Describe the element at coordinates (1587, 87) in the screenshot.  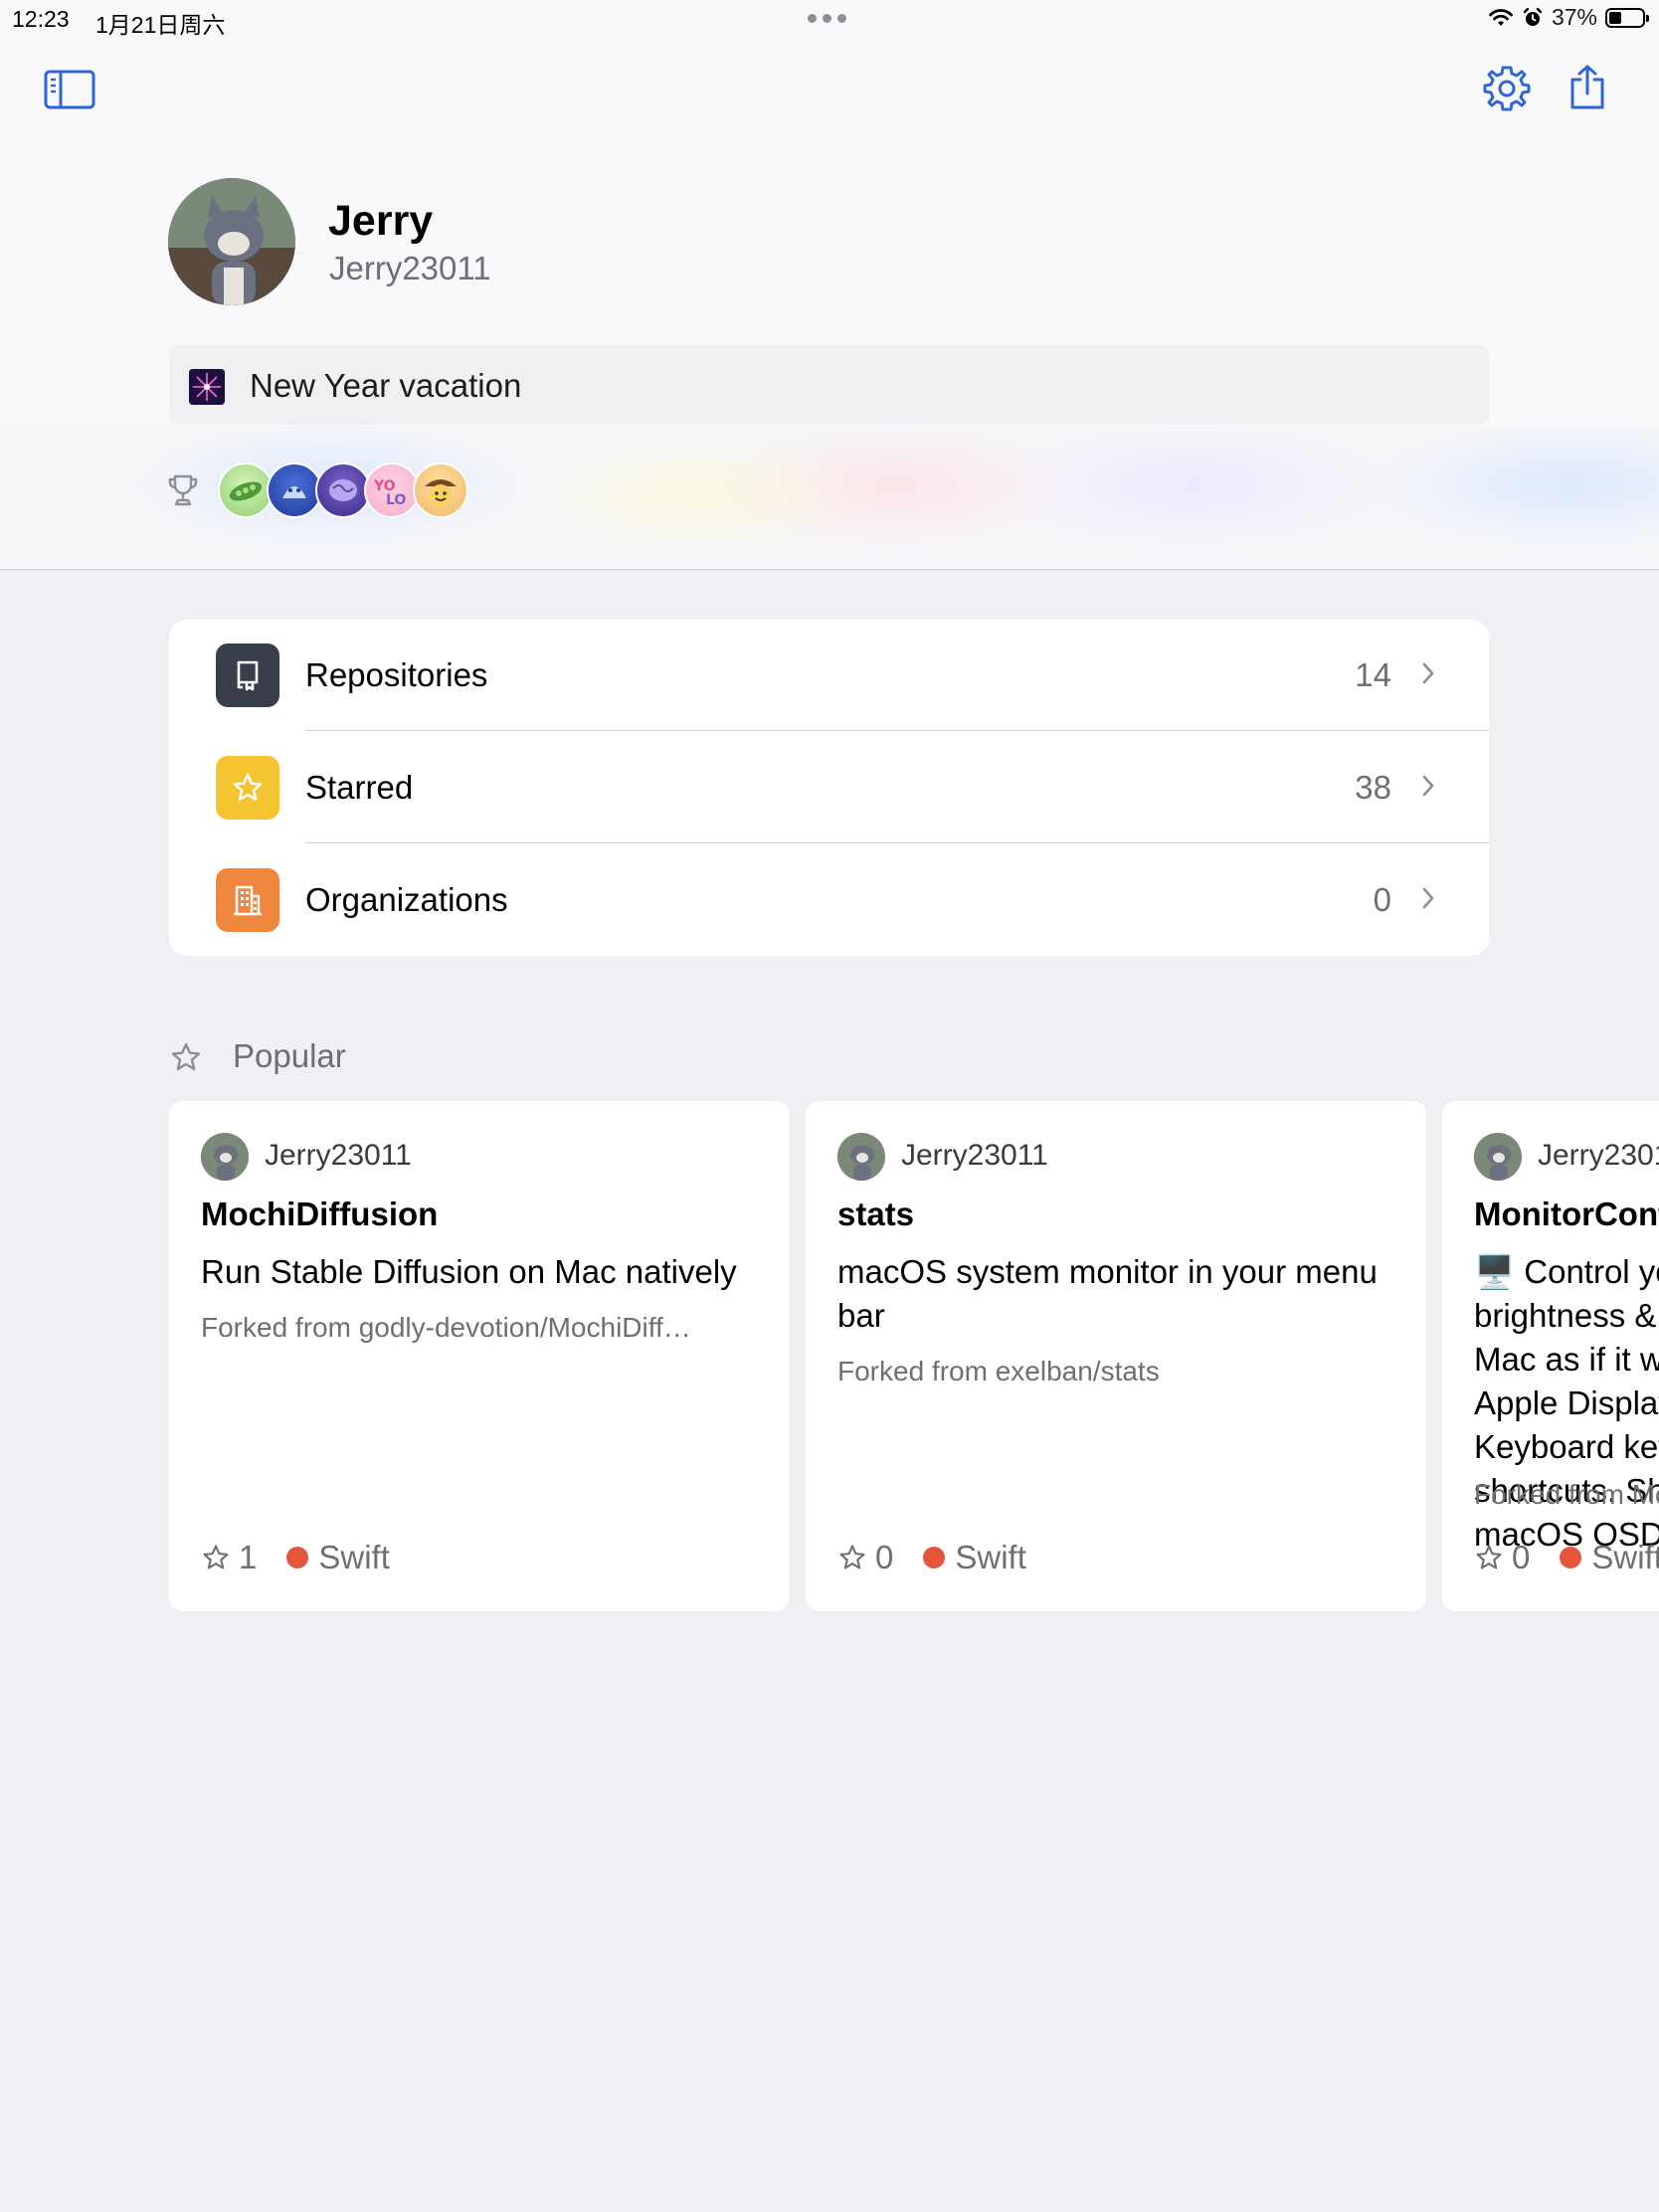
I see `share-icon` at that location.